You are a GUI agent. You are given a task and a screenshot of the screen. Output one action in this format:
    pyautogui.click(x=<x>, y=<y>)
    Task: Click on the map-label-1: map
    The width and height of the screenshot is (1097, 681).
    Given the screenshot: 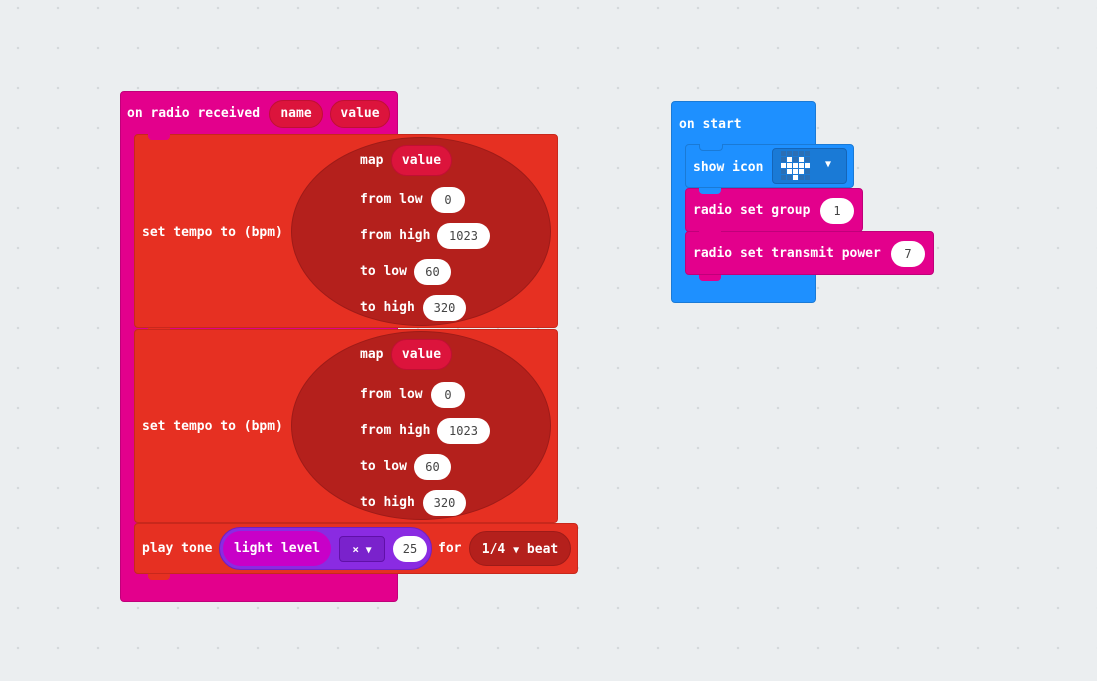 What is the action you would take?
    pyautogui.click(x=372, y=160)
    